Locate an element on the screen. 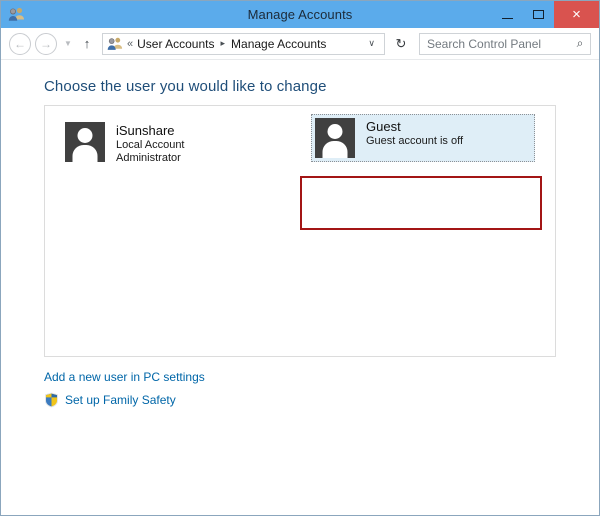 The width and height of the screenshot is (600, 516). account-list-item-left: iSunshare Local Account Administrator is located at coordinates (126, 143).